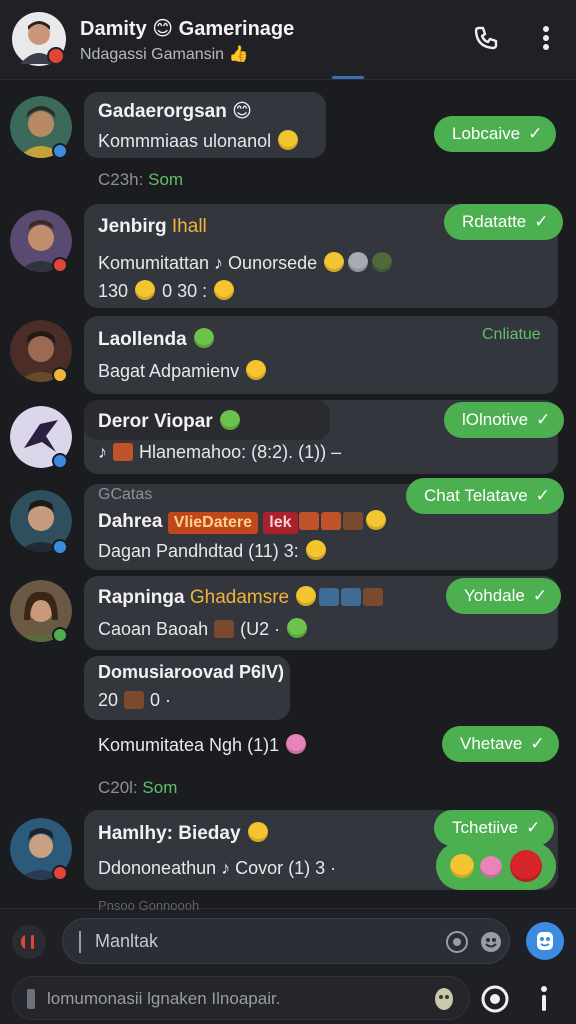 The width and height of the screenshot is (576, 1024). I want to click on message-text: Kommmiaas ulonanol, so click(199, 141).